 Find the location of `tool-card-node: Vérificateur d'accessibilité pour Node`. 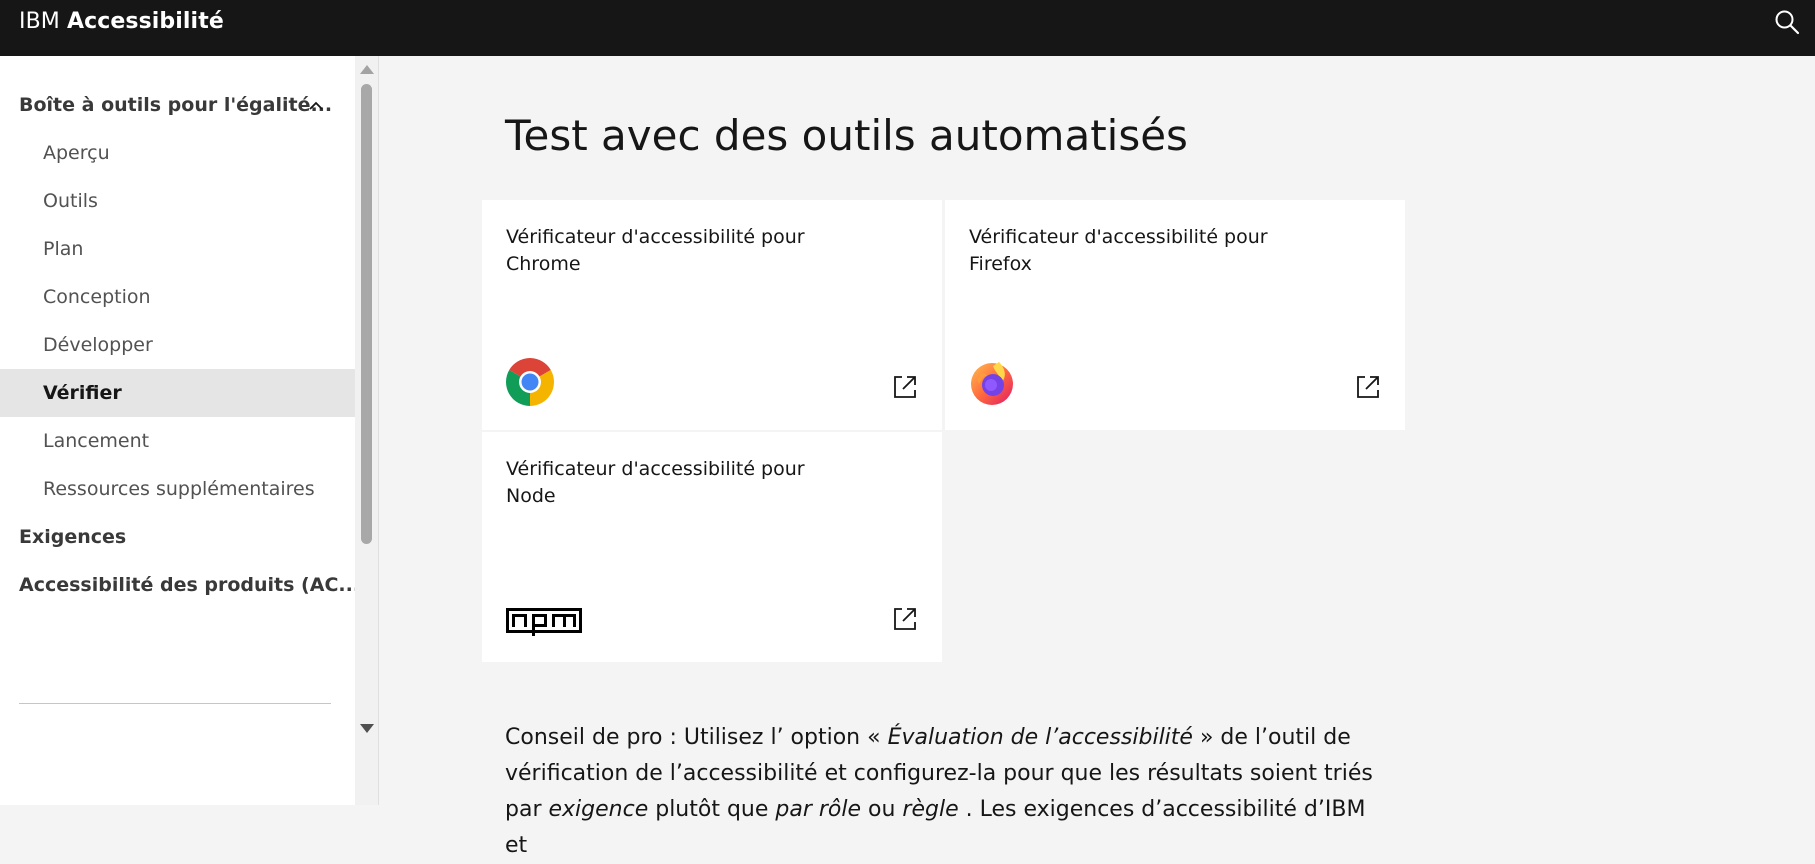

tool-card-node: Vérificateur d'accessibilité pour Node is located at coordinates (712, 547).